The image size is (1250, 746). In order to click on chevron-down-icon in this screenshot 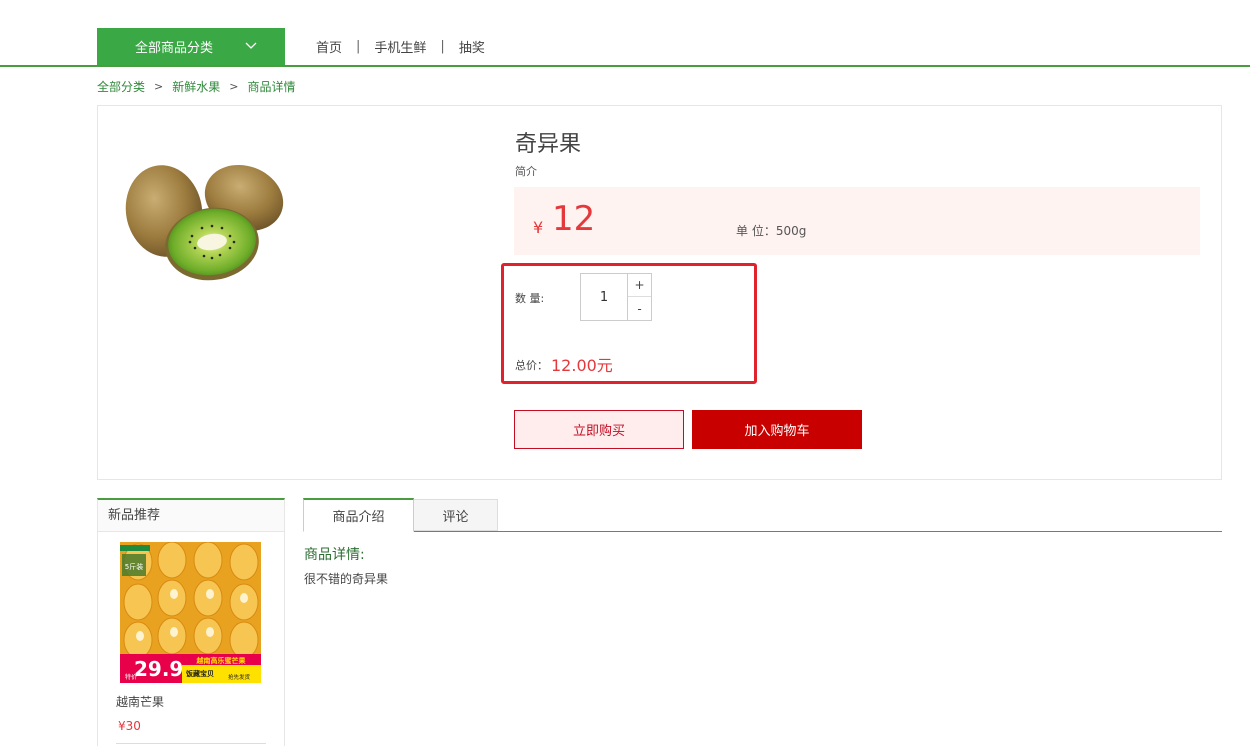, I will do `click(251, 45)`.